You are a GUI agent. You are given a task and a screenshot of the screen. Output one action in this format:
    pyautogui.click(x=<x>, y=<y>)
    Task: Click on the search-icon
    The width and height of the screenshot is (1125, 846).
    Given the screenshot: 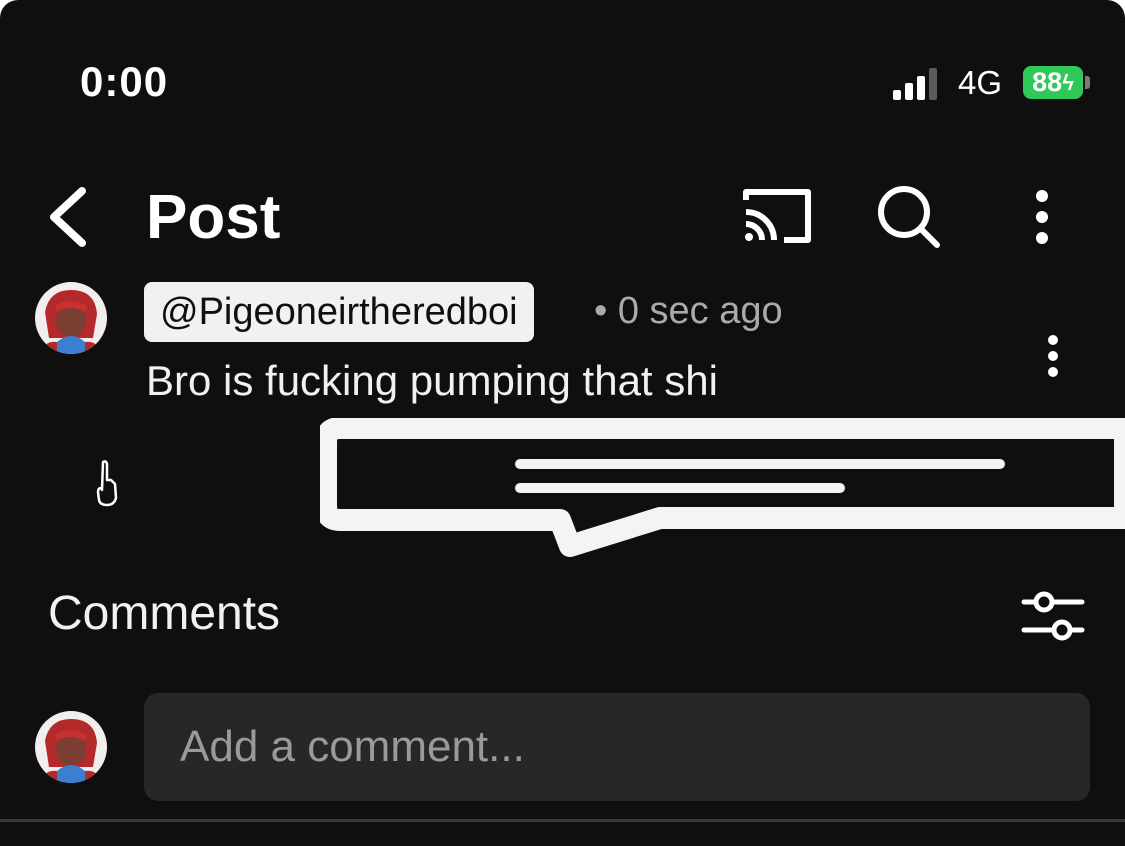 What is the action you would take?
    pyautogui.click(x=909, y=217)
    